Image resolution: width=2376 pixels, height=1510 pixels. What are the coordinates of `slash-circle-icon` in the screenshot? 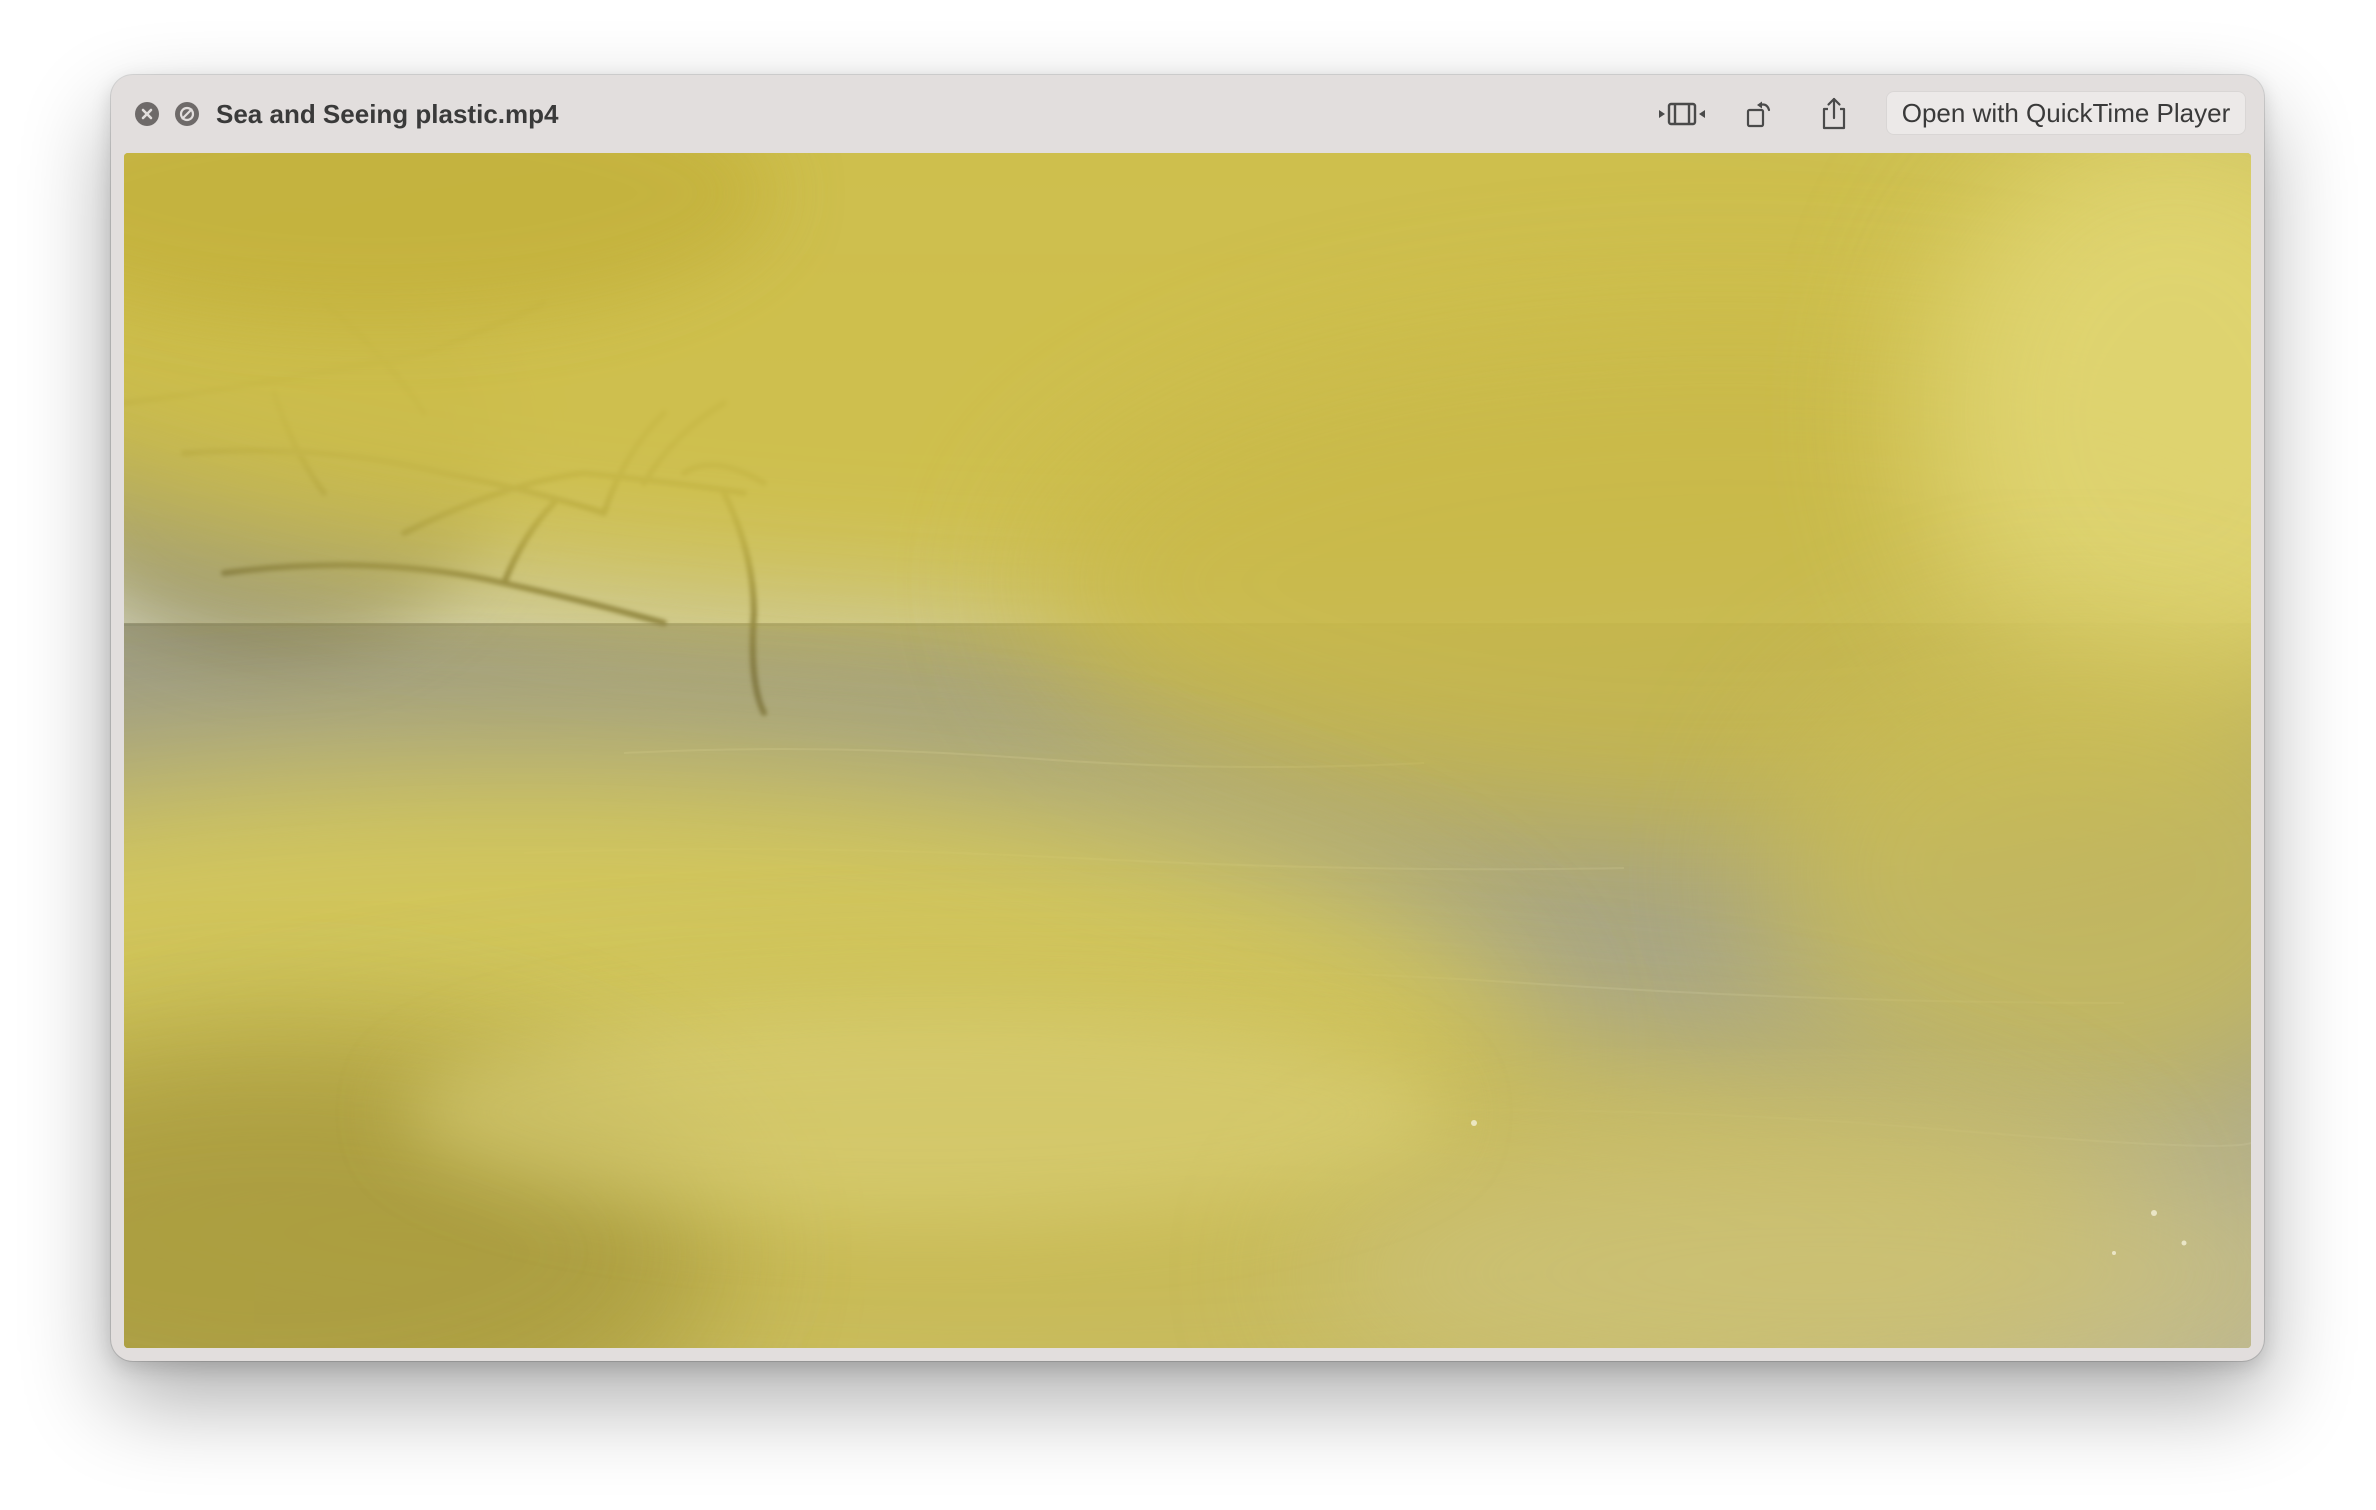 It's located at (187, 114).